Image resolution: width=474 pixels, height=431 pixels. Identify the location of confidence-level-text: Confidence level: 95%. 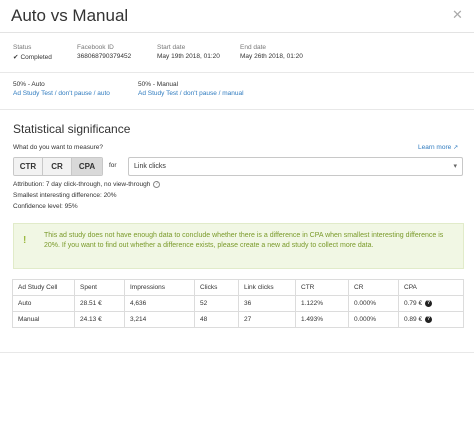
(45, 206).